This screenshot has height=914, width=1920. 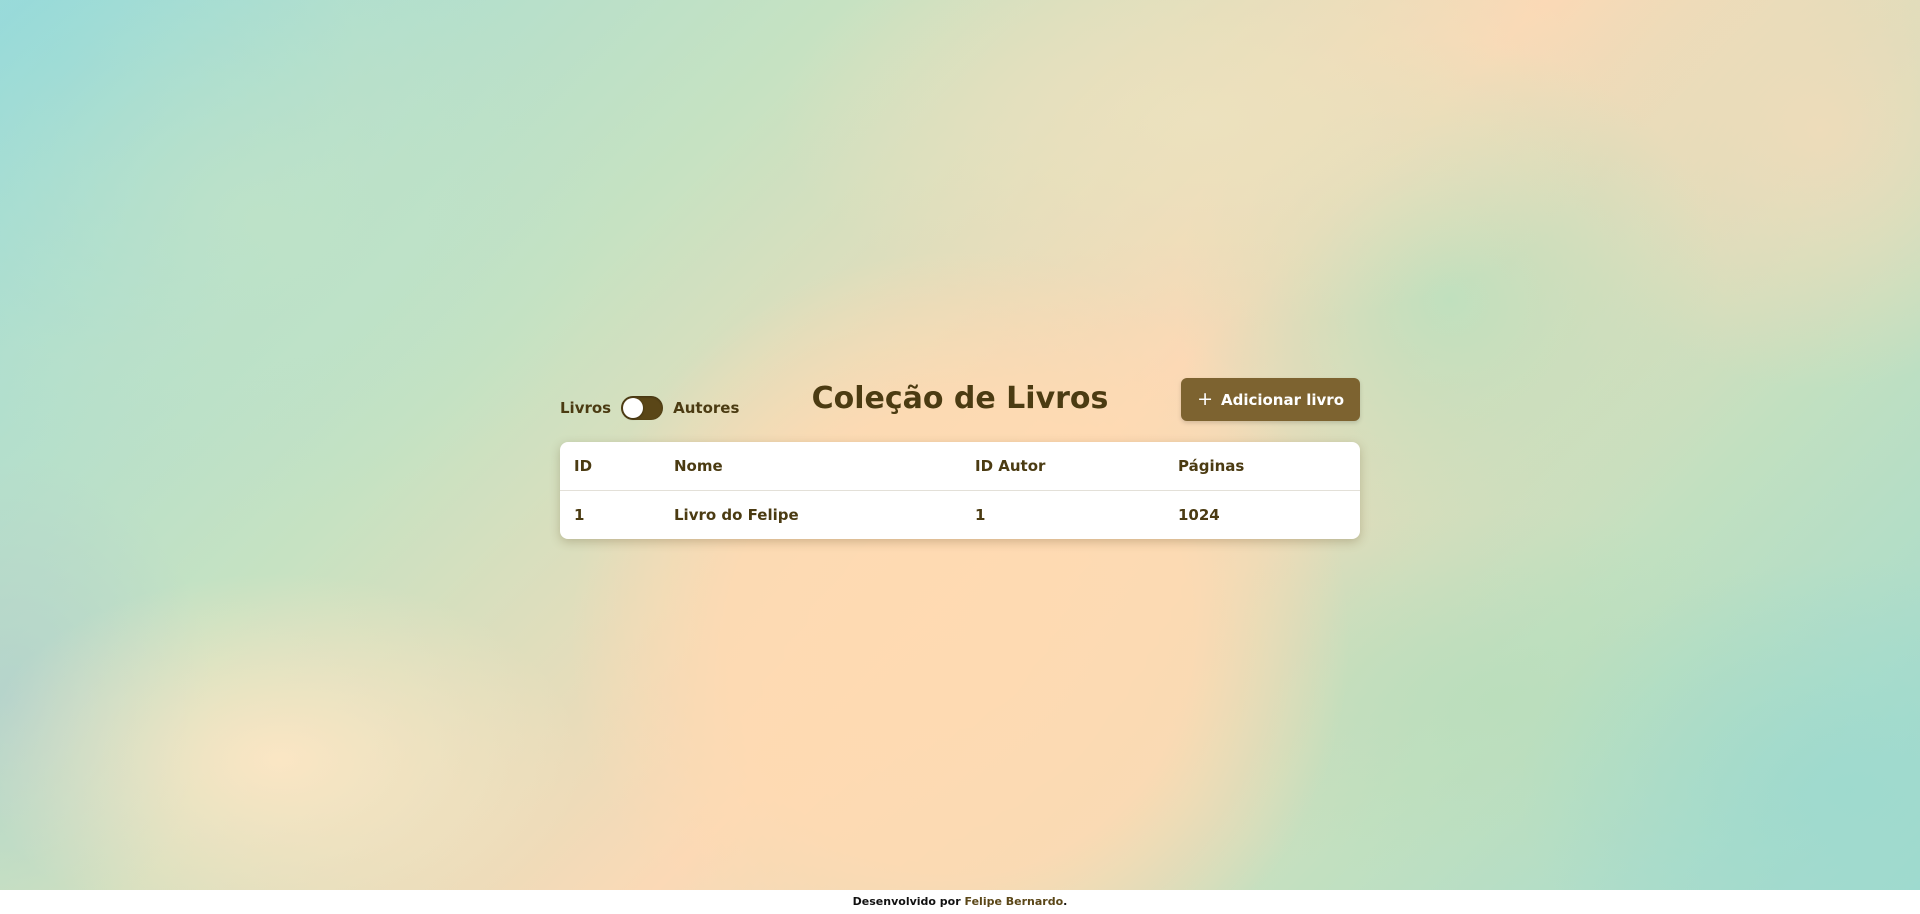 What do you see at coordinates (960, 515) in the screenshot?
I see `table-row: 1 Livro do Felipe 1 1024` at bounding box center [960, 515].